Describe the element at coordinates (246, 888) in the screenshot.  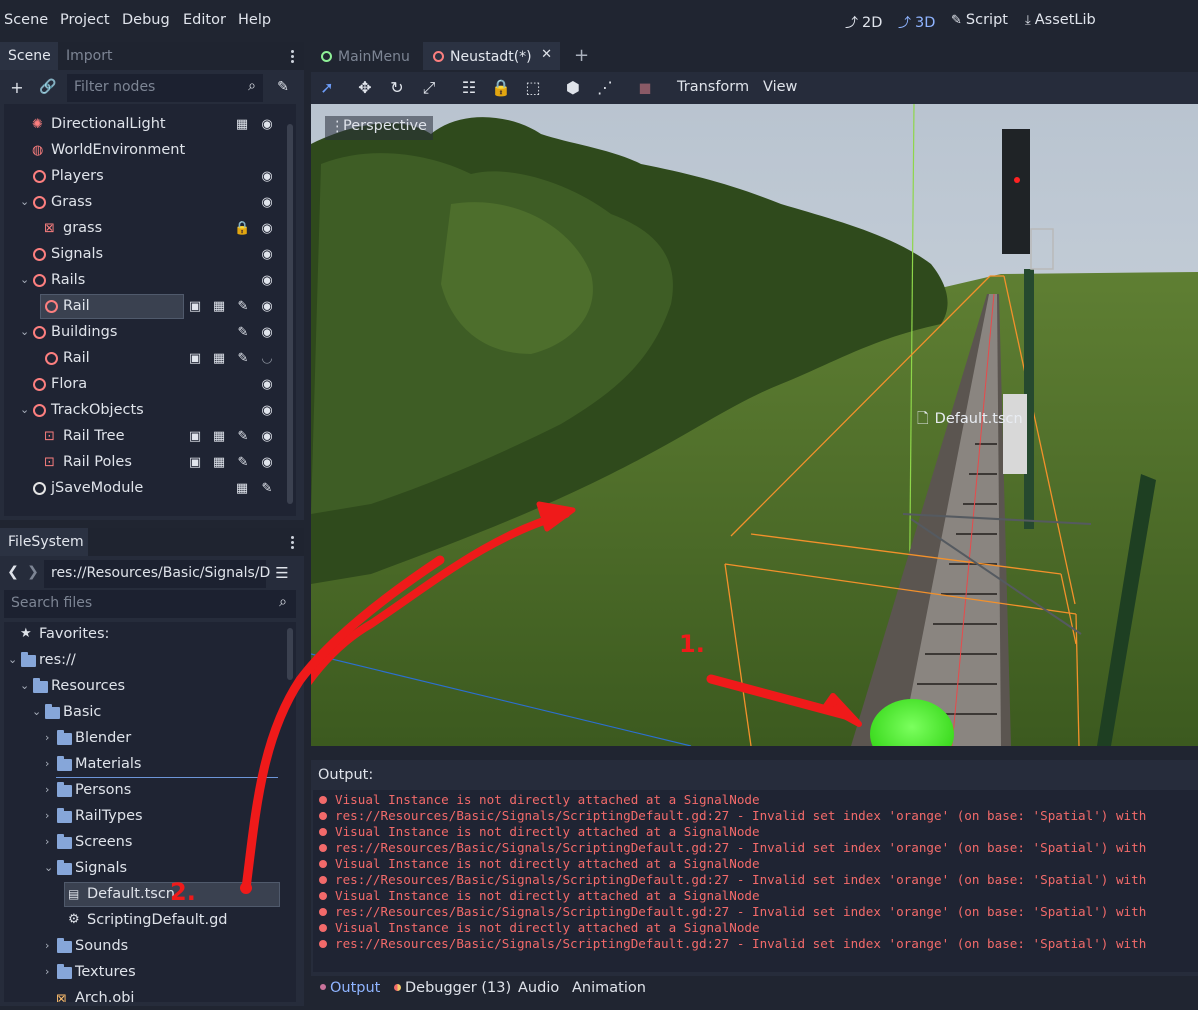
I see `drag-arrow-start` at that location.